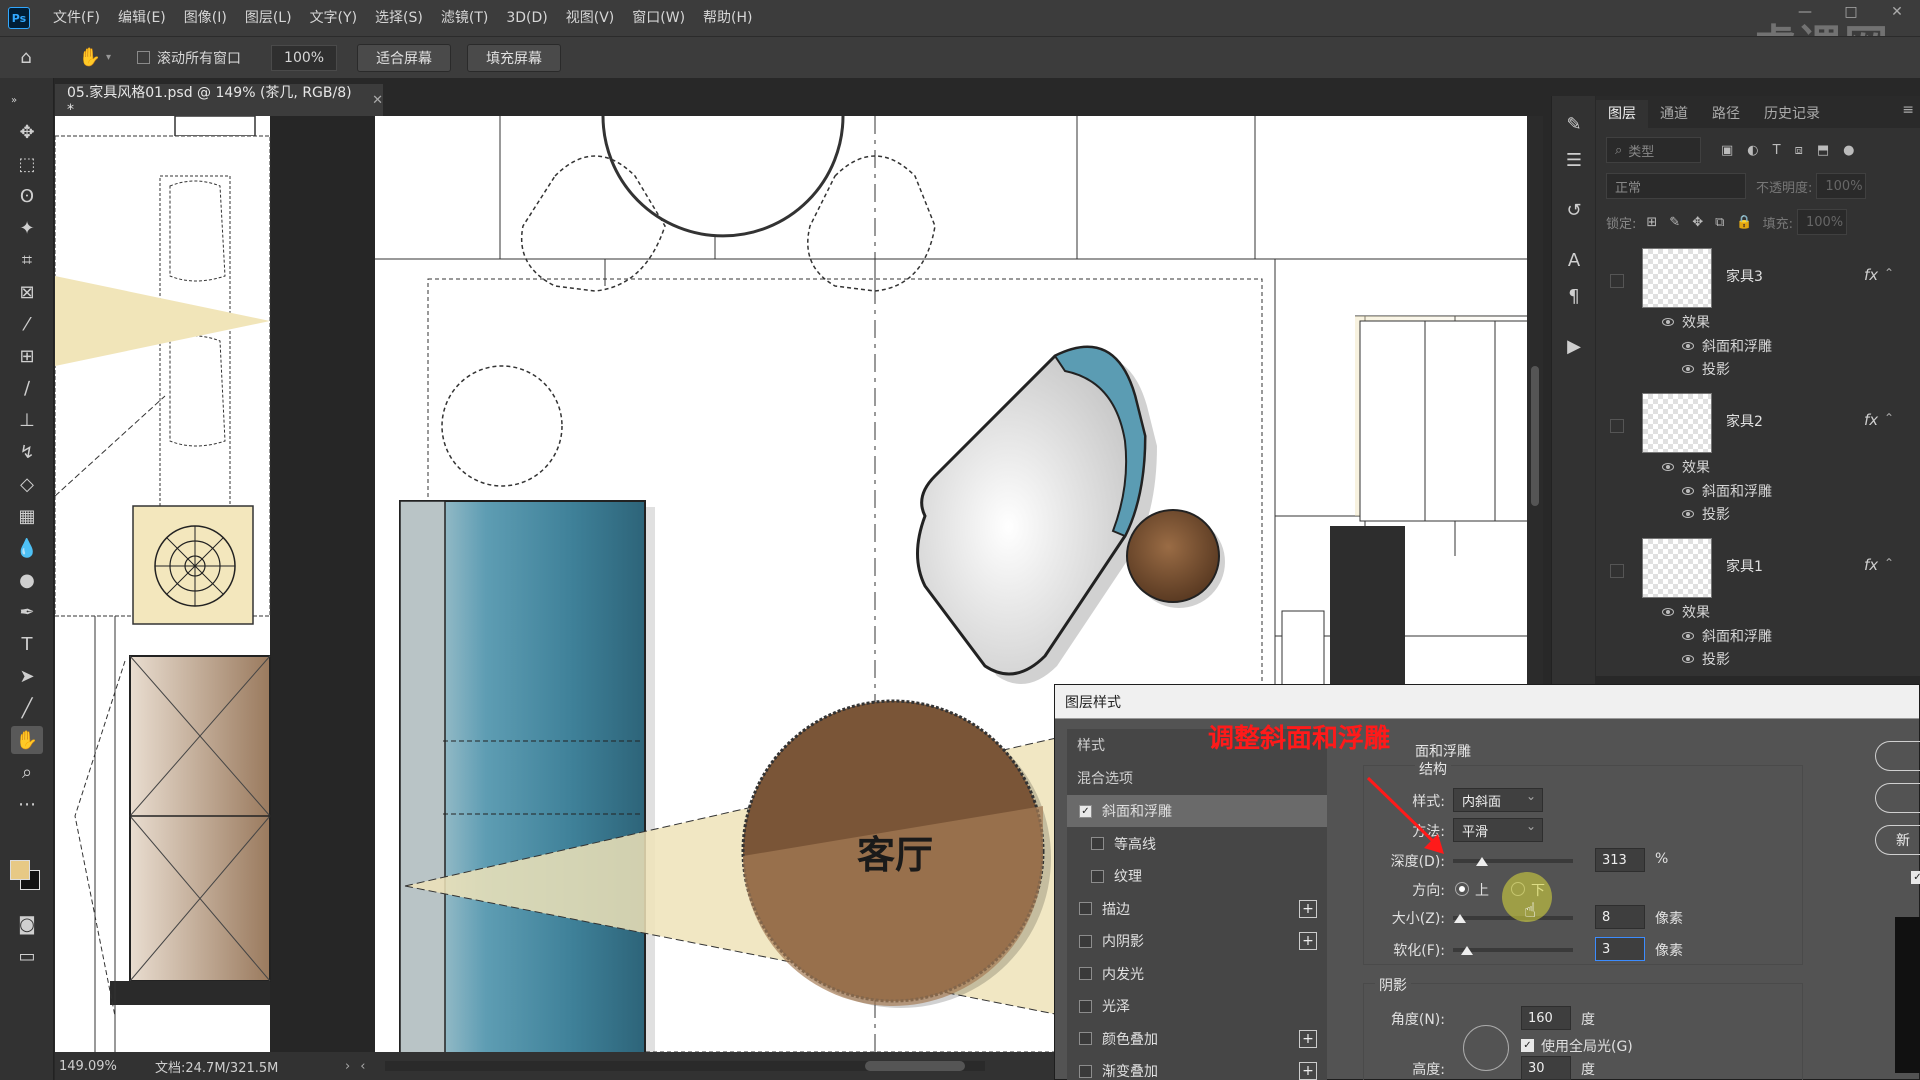 Image resolution: width=1920 pixels, height=1080 pixels. What do you see at coordinates (20, 870) in the screenshot?
I see `foreground-color-swatch` at bounding box center [20, 870].